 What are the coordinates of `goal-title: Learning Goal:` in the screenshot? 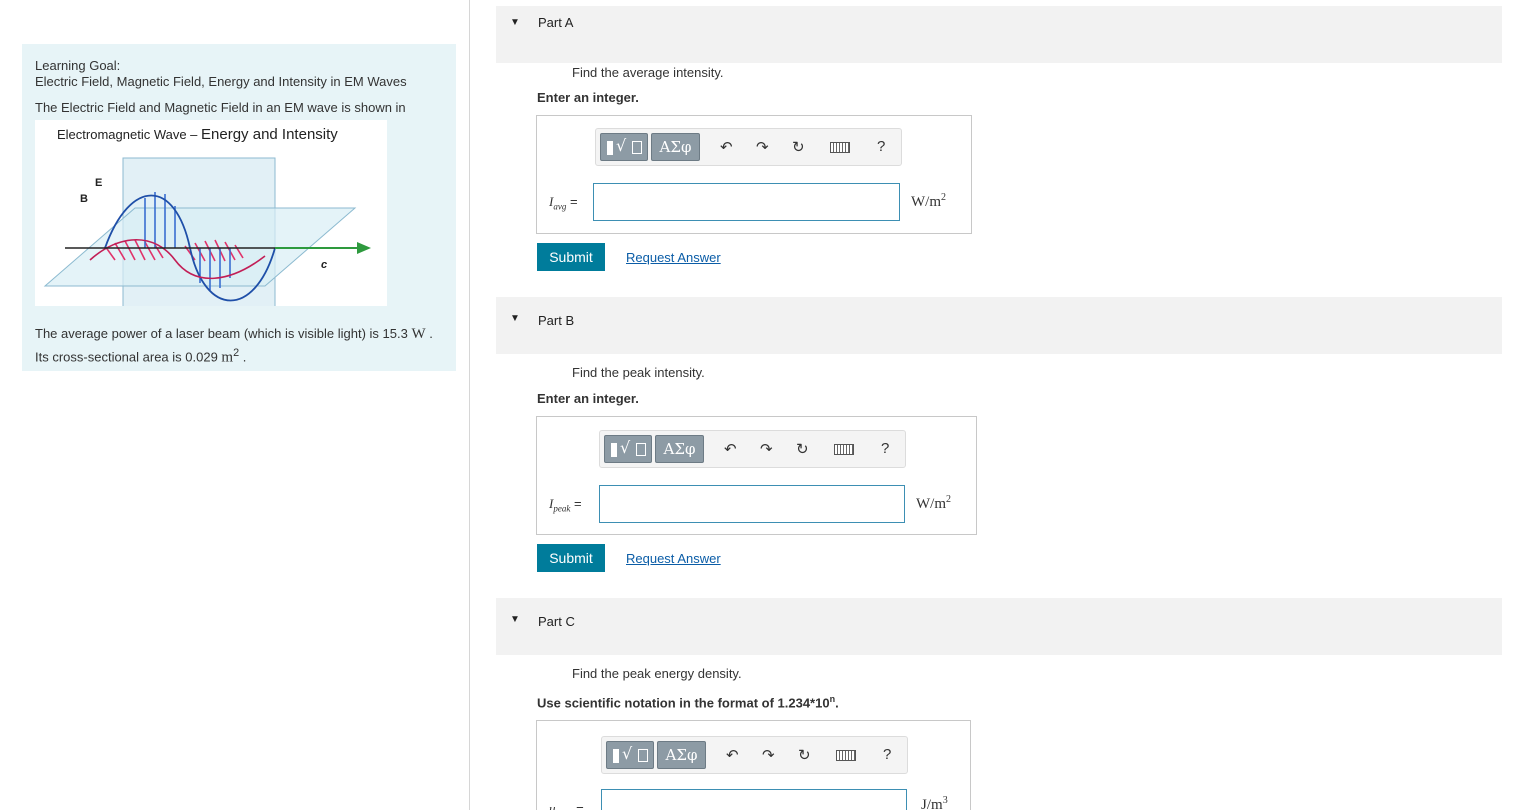 It's located at (78, 65).